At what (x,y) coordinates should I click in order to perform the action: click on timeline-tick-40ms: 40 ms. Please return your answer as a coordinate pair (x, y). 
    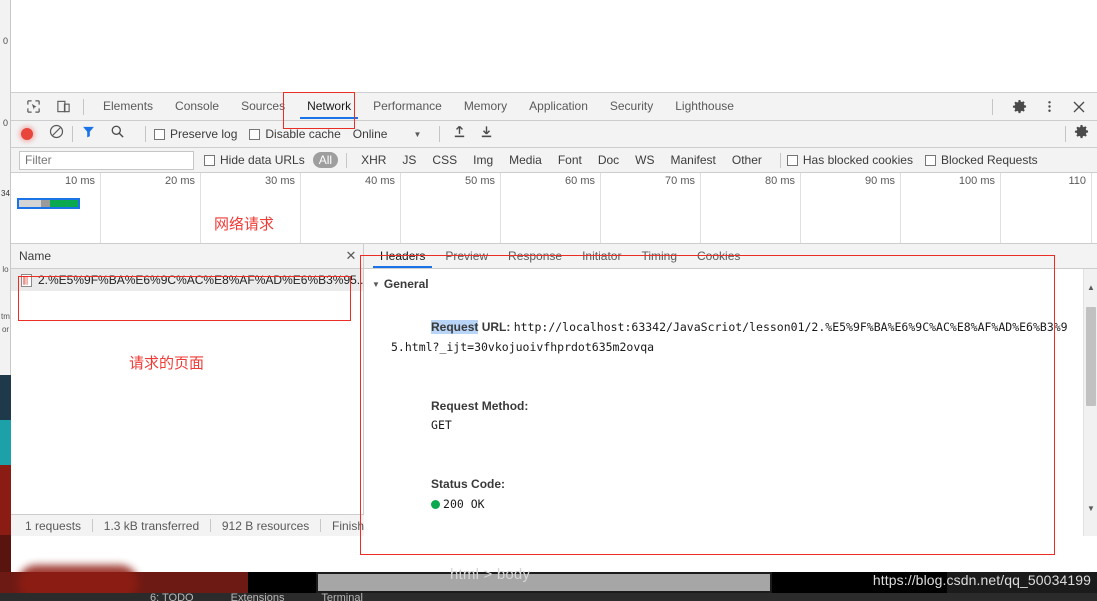
    Looking at the image, I should click on (380, 181).